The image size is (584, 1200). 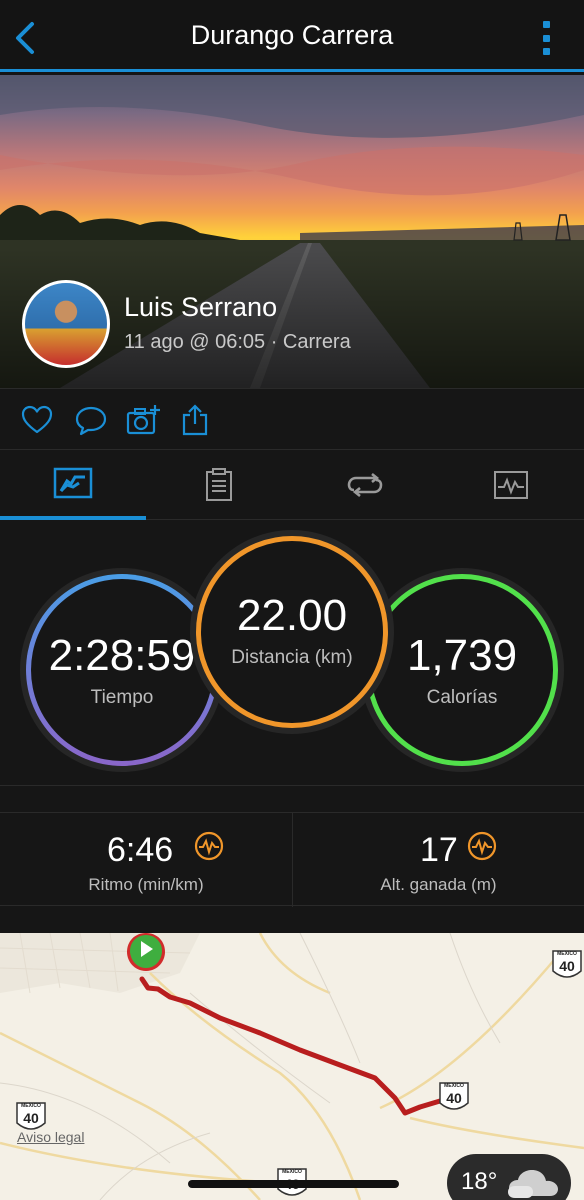 I want to click on more-options-button, so click(x=546, y=38).